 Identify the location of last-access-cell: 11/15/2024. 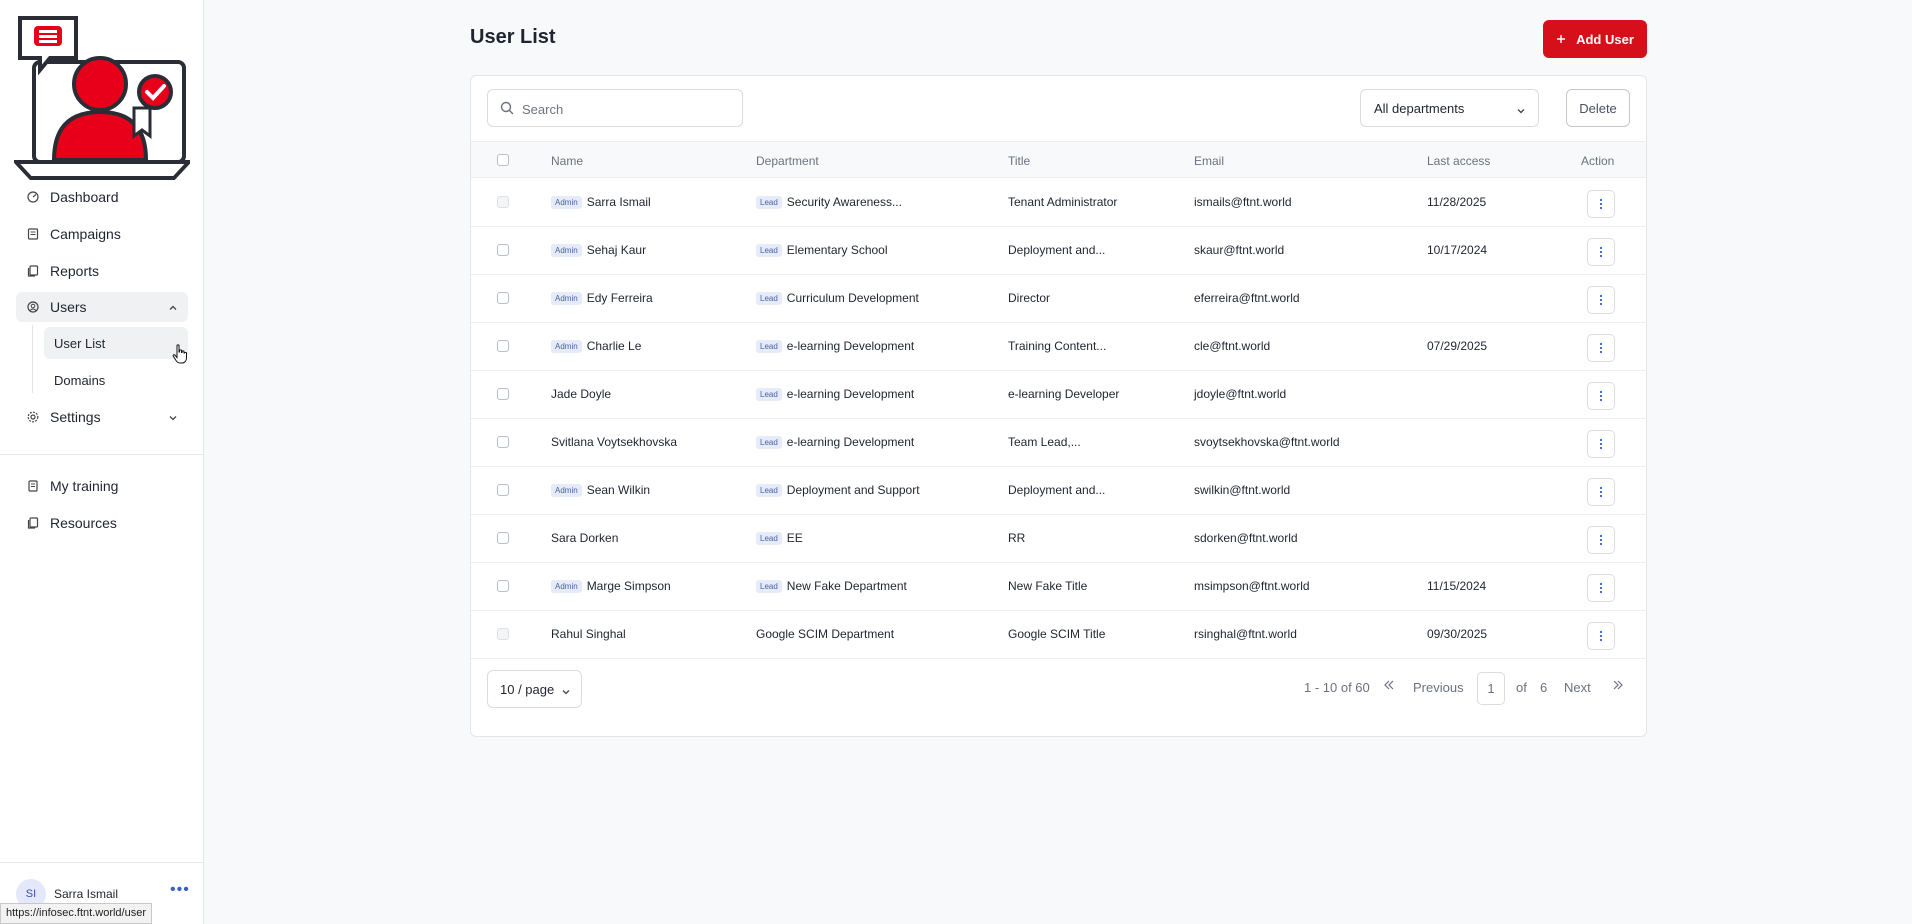
(1457, 586).